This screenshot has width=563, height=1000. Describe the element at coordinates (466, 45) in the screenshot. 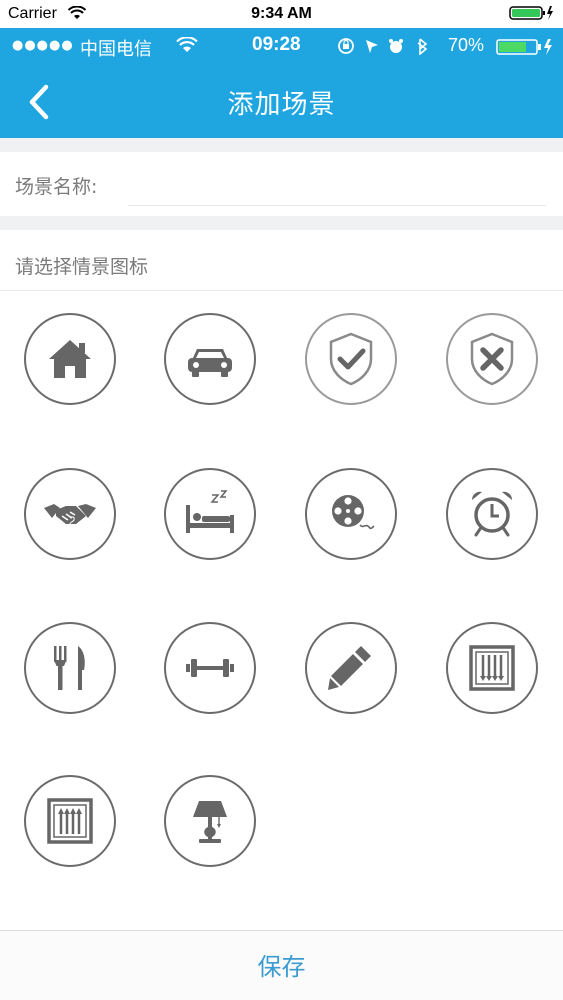

I see `battery-percent: 70%` at that location.